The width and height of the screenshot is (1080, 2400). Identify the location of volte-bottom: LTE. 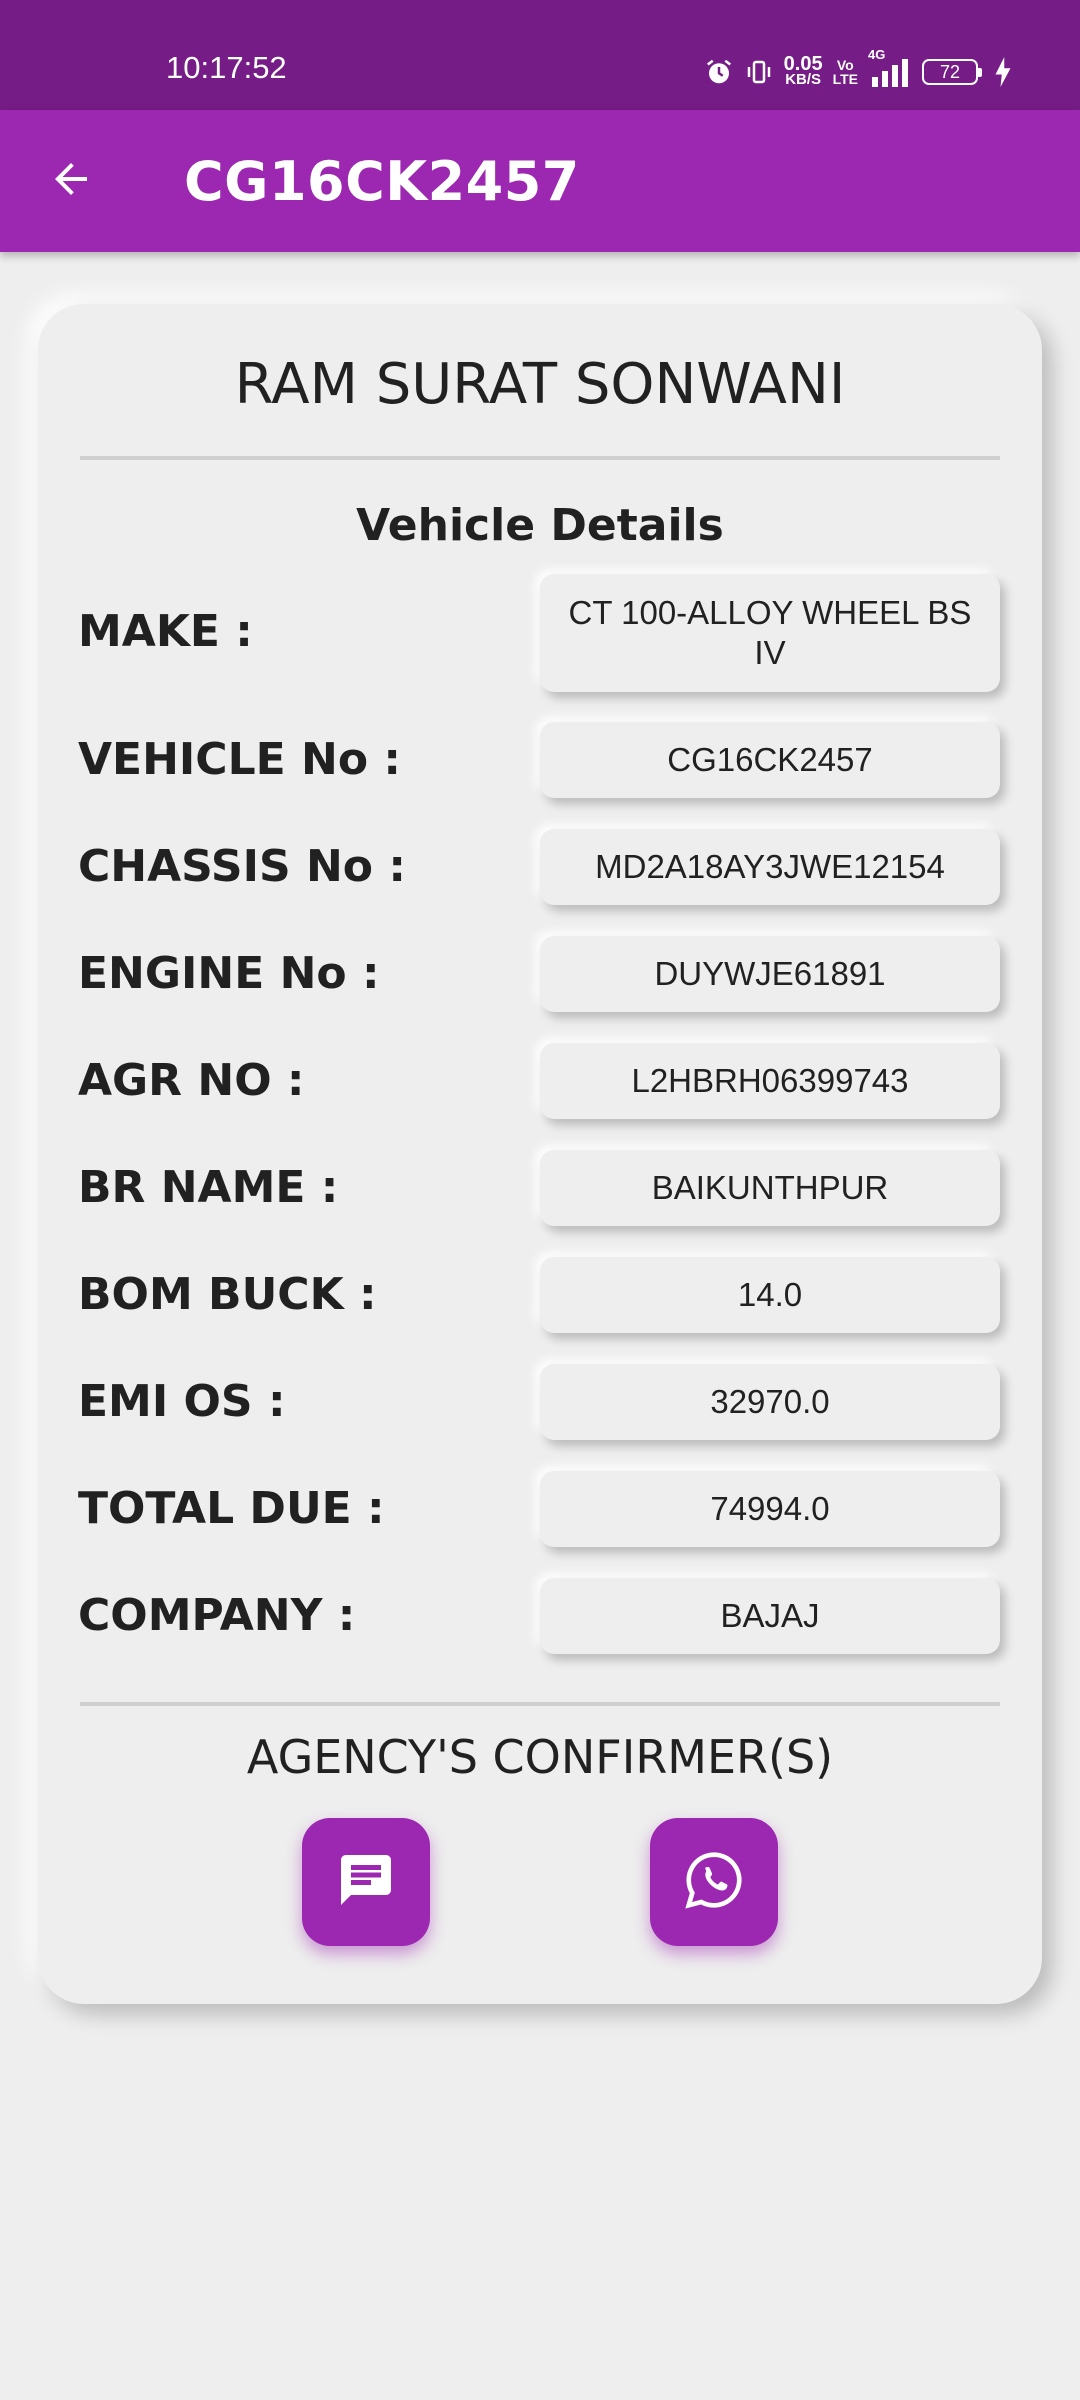
(845, 79).